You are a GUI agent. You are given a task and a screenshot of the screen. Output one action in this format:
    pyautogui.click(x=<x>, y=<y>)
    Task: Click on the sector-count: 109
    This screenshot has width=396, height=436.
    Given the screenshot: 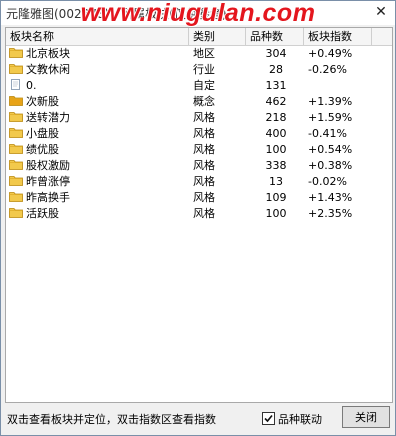 What is the action you would take?
    pyautogui.click(x=276, y=197)
    